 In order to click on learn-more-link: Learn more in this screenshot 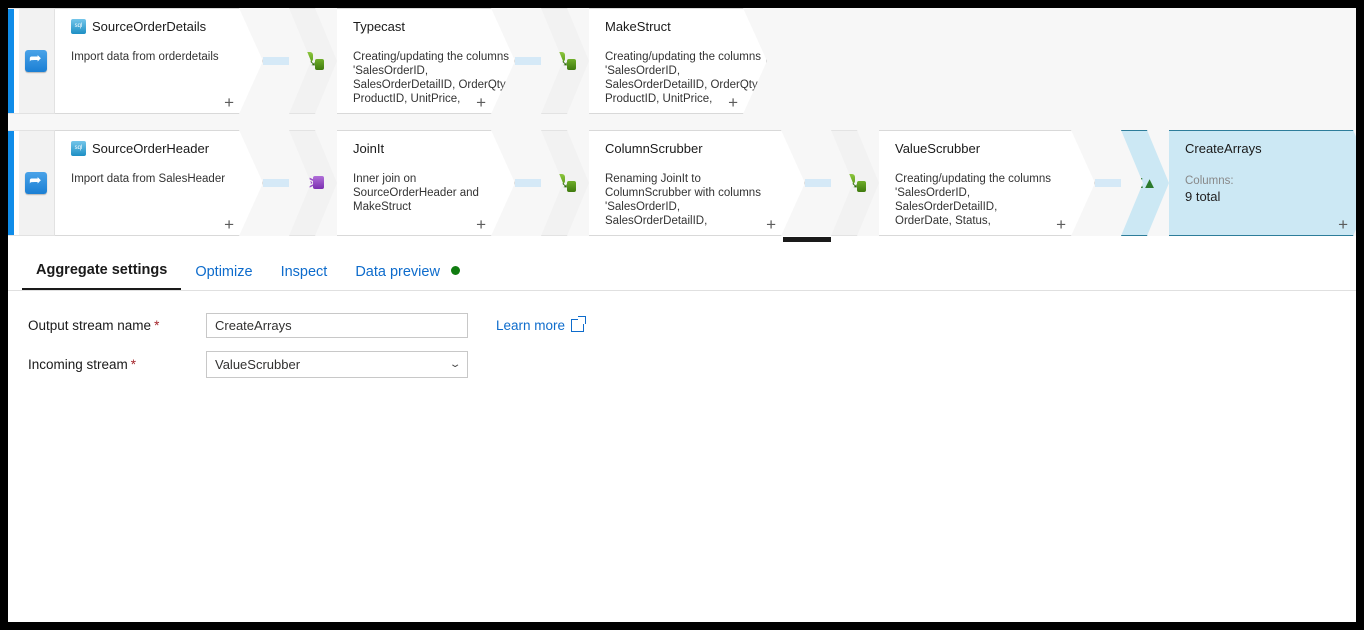, I will do `click(541, 324)`.